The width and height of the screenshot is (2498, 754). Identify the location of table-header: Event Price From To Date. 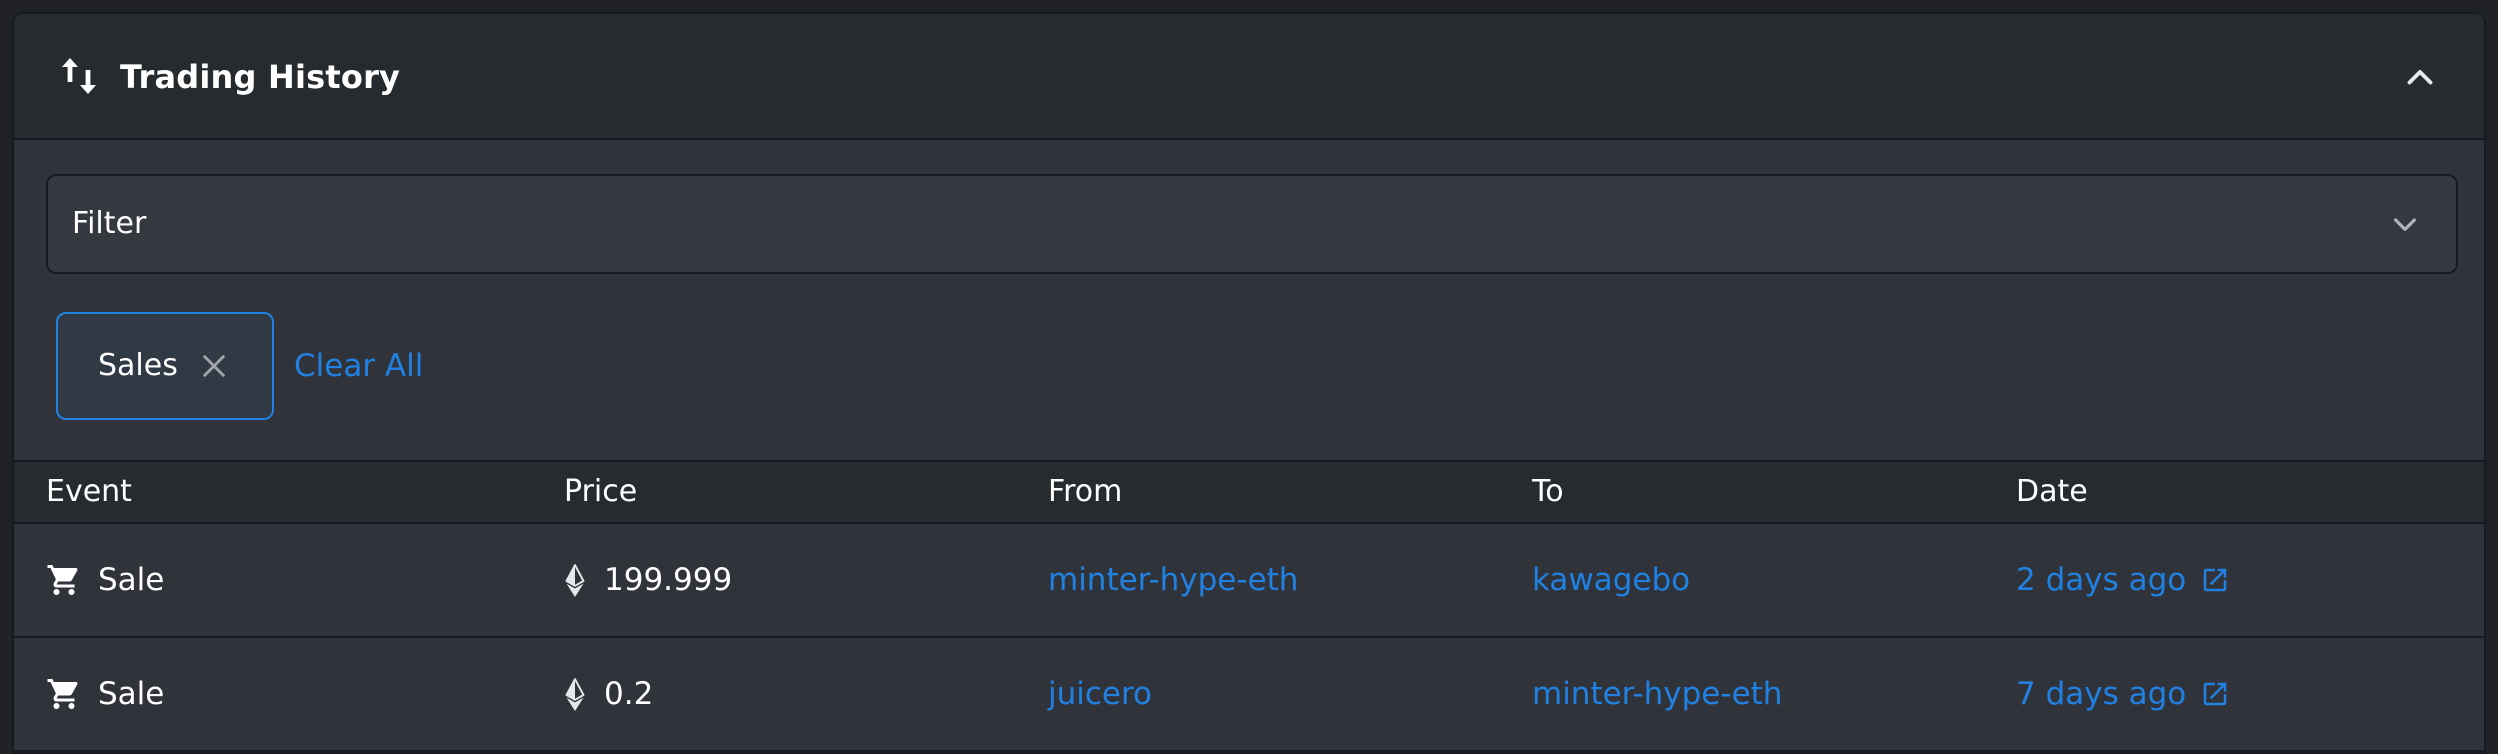
(1249, 492).